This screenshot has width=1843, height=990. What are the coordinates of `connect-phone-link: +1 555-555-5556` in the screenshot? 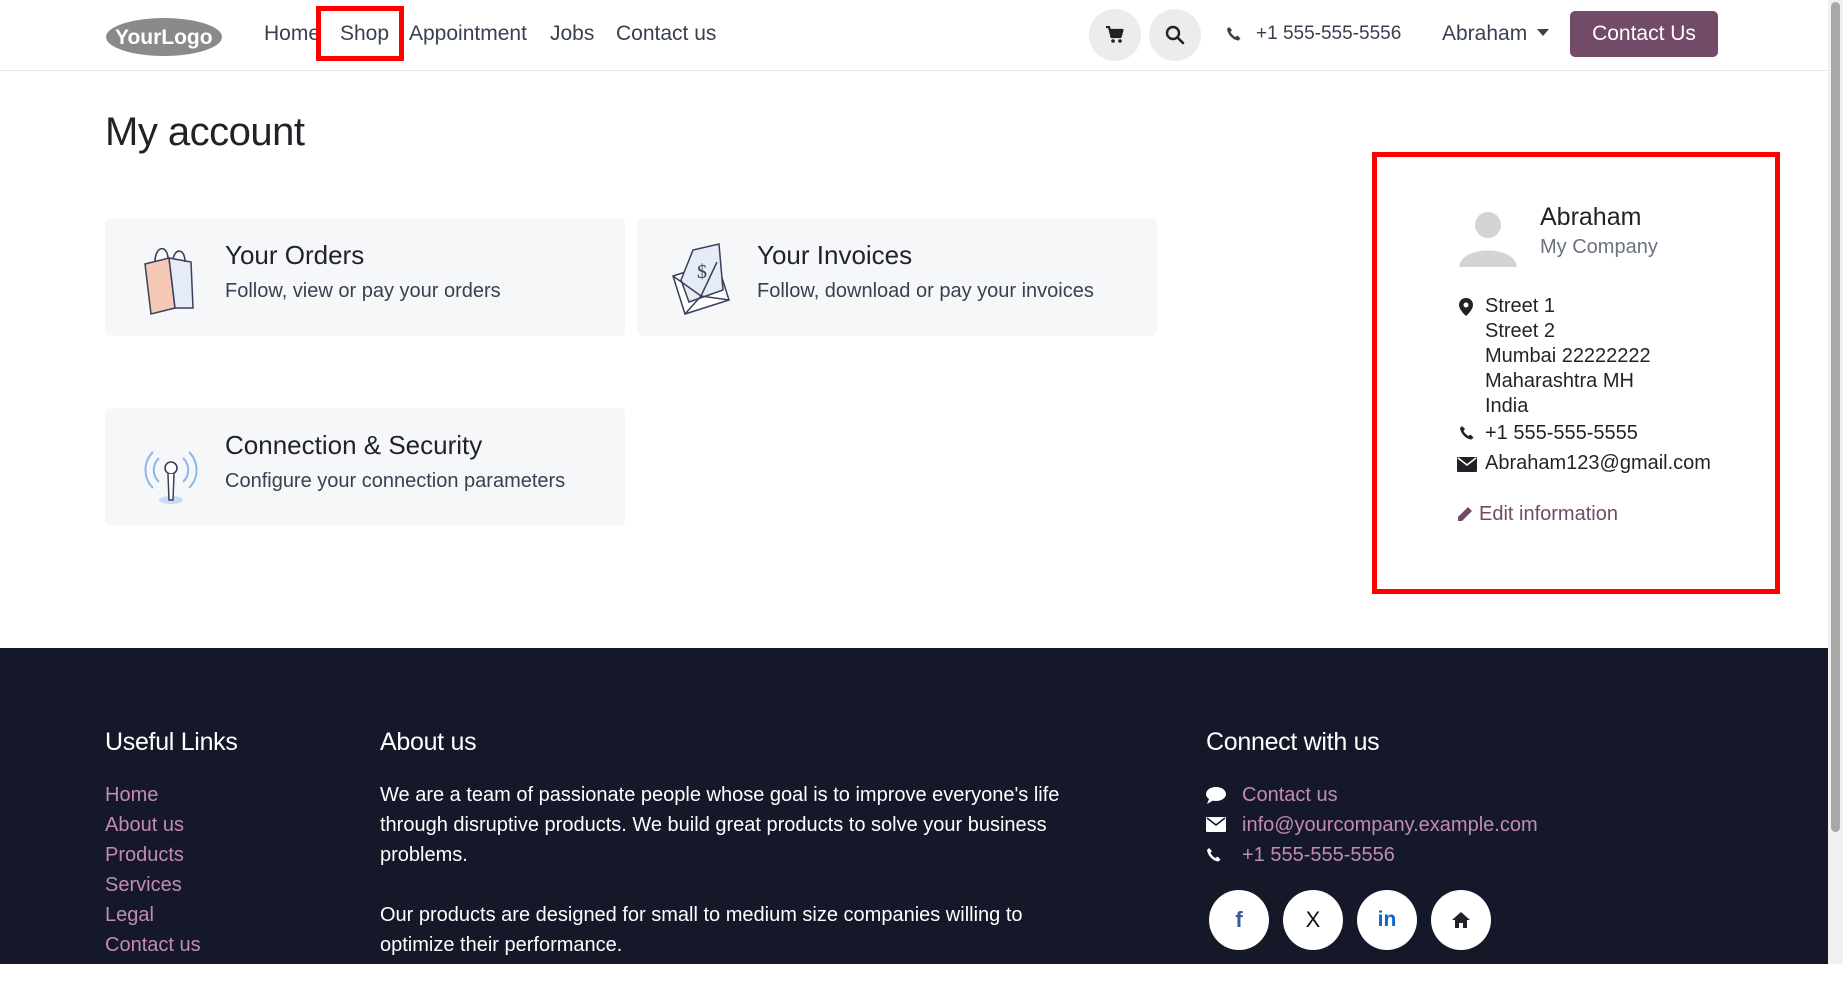 It's located at (1318, 855).